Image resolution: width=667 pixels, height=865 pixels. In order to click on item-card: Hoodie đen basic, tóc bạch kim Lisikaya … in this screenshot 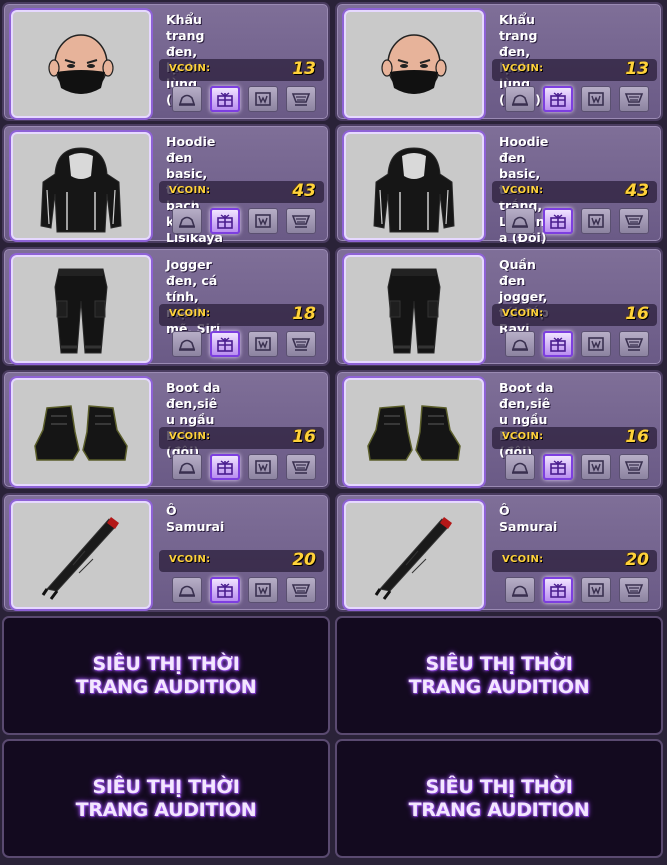, I will do `click(166, 192)`.